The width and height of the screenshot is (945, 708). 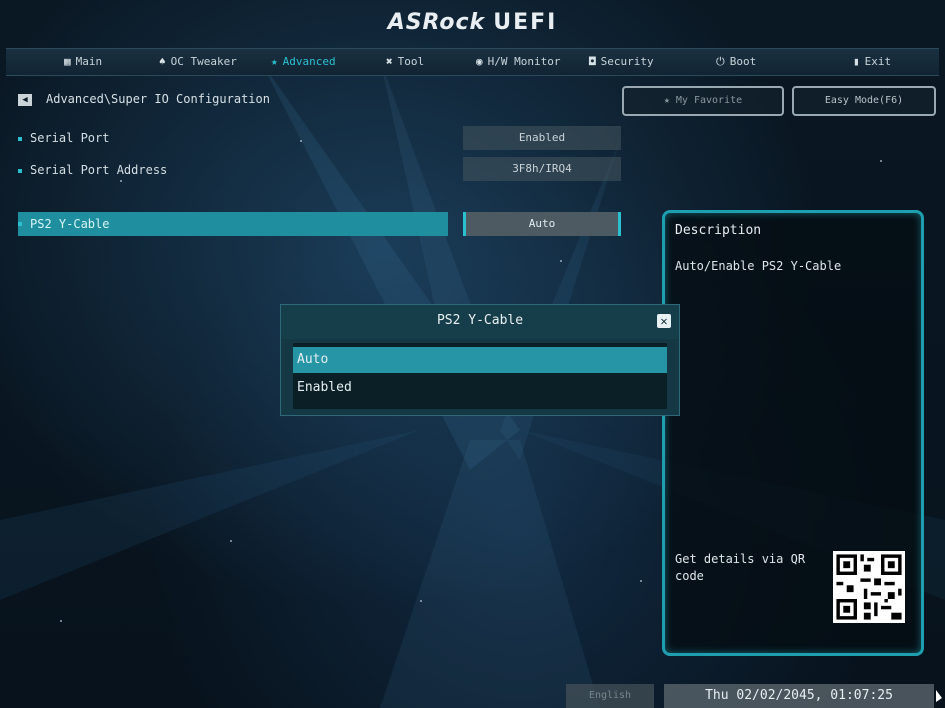 What do you see at coordinates (878, 61) in the screenshot?
I see `tab-label: Exit` at bounding box center [878, 61].